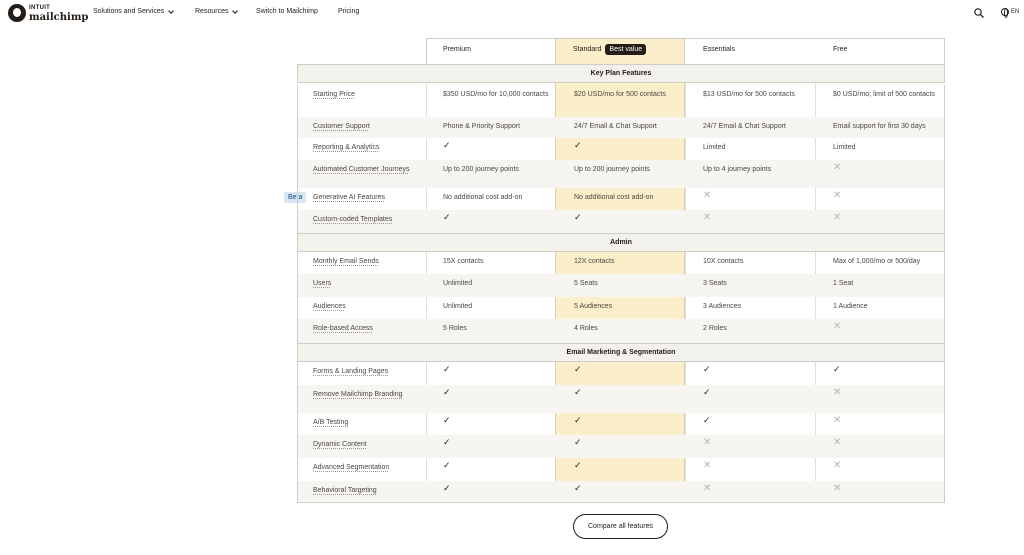  I want to click on nav-label: Solutions and Services, so click(129, 11).